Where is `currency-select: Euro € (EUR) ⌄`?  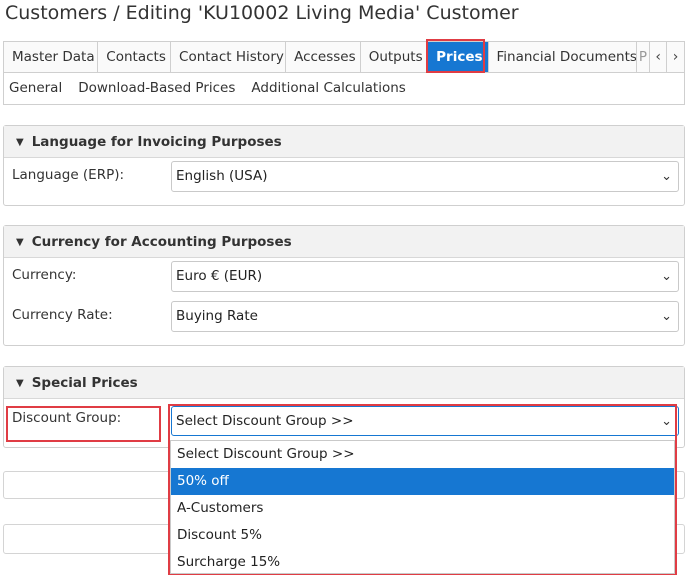 currency-select: Euro € (EUR) ⌄ is located at coordinates (425, 276).